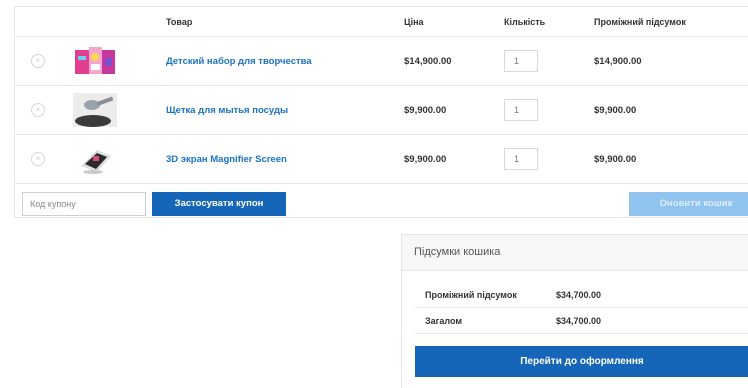  What do you see at coordinates (414, 22) in the screenshot?
I see `header-price: Ціна` at bounding box center [414, 22].